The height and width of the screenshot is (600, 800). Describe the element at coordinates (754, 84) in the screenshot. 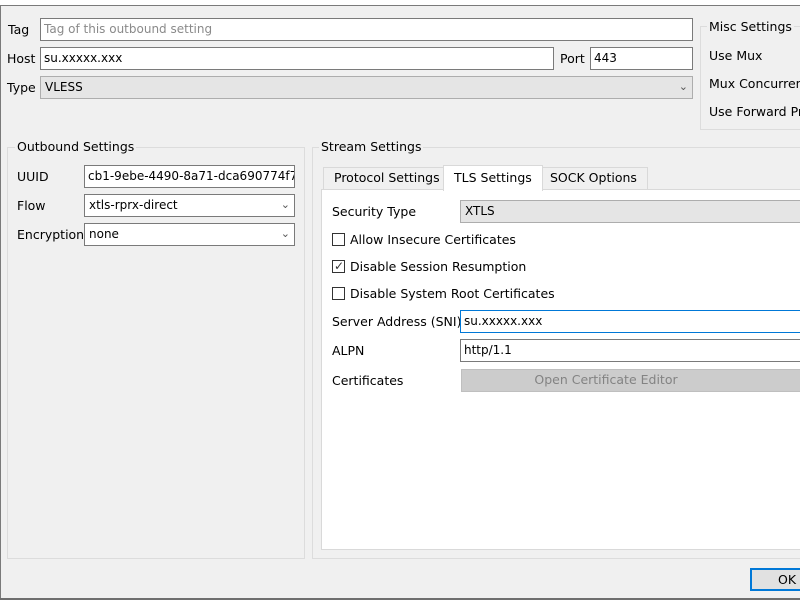

I see `mux-concurrency-label: Mux Concurren` at that location.